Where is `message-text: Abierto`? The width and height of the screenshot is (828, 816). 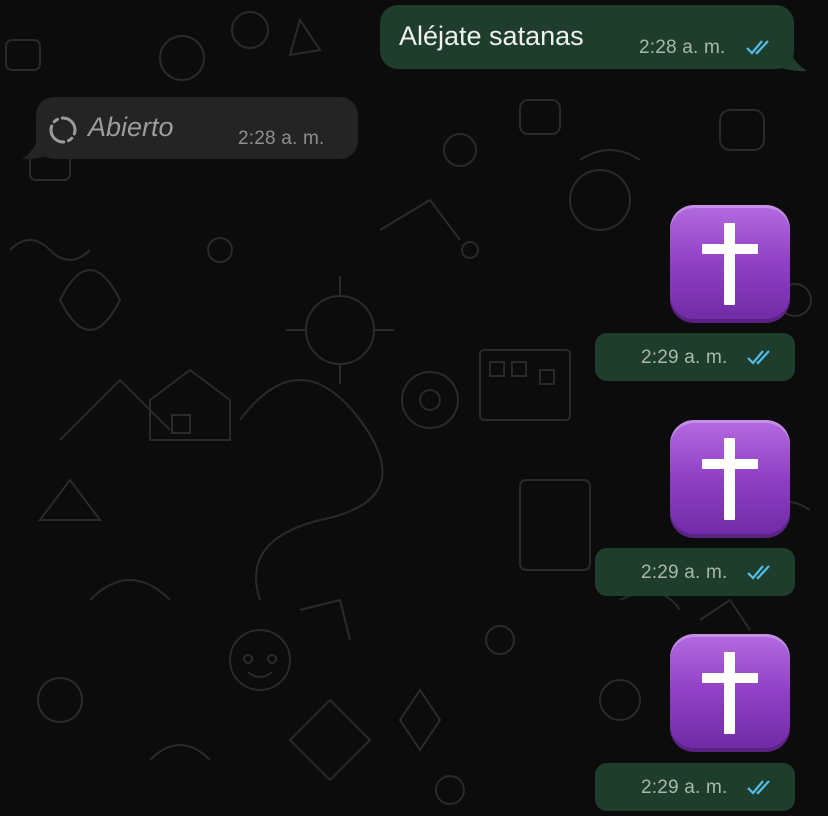 message-text: Abierto is located at coordinates (131, 127).